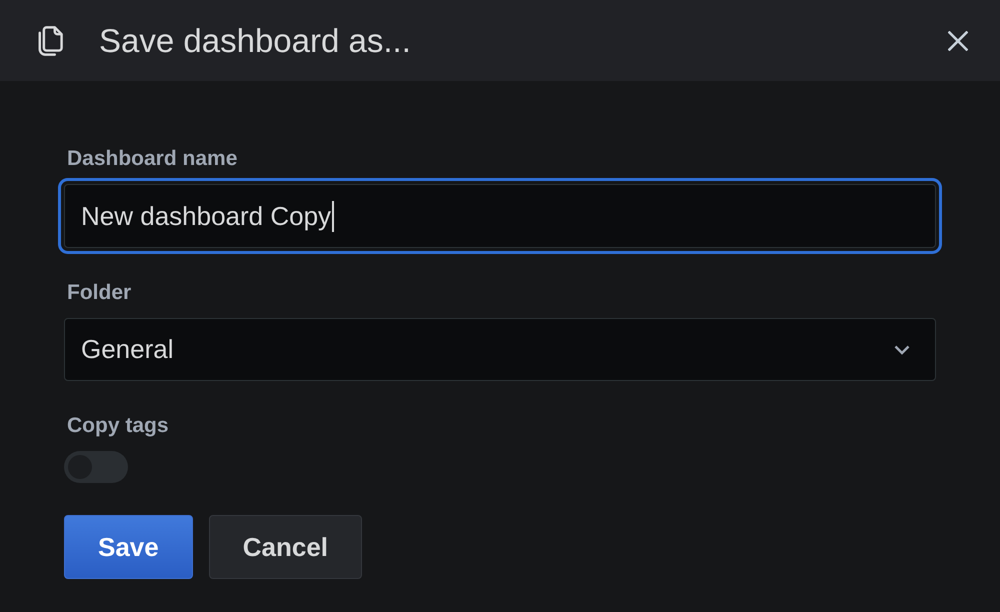  I want to click on field-label: Copy tags, so click(117, 426).